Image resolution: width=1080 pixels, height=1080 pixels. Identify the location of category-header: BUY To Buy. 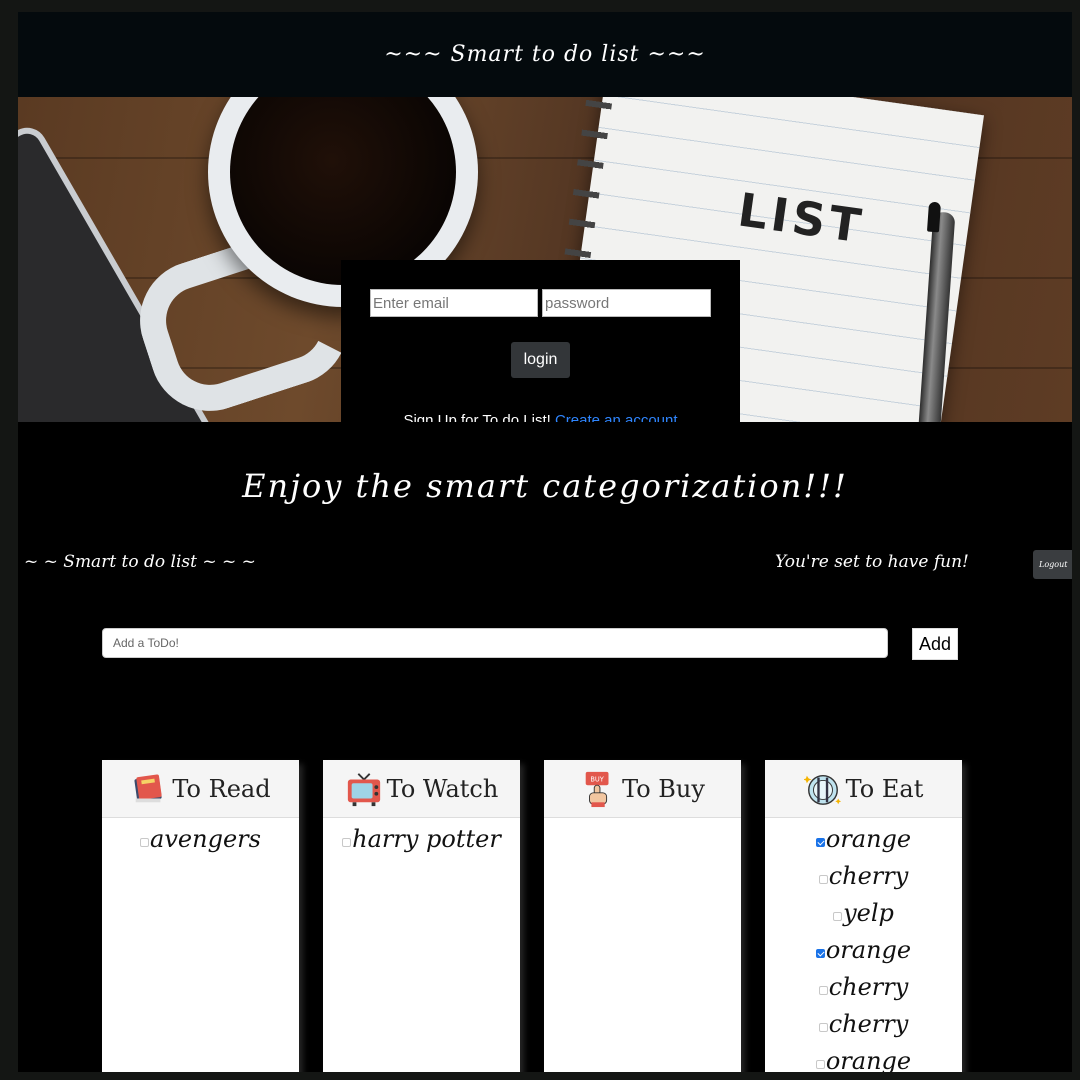
(642, 789).